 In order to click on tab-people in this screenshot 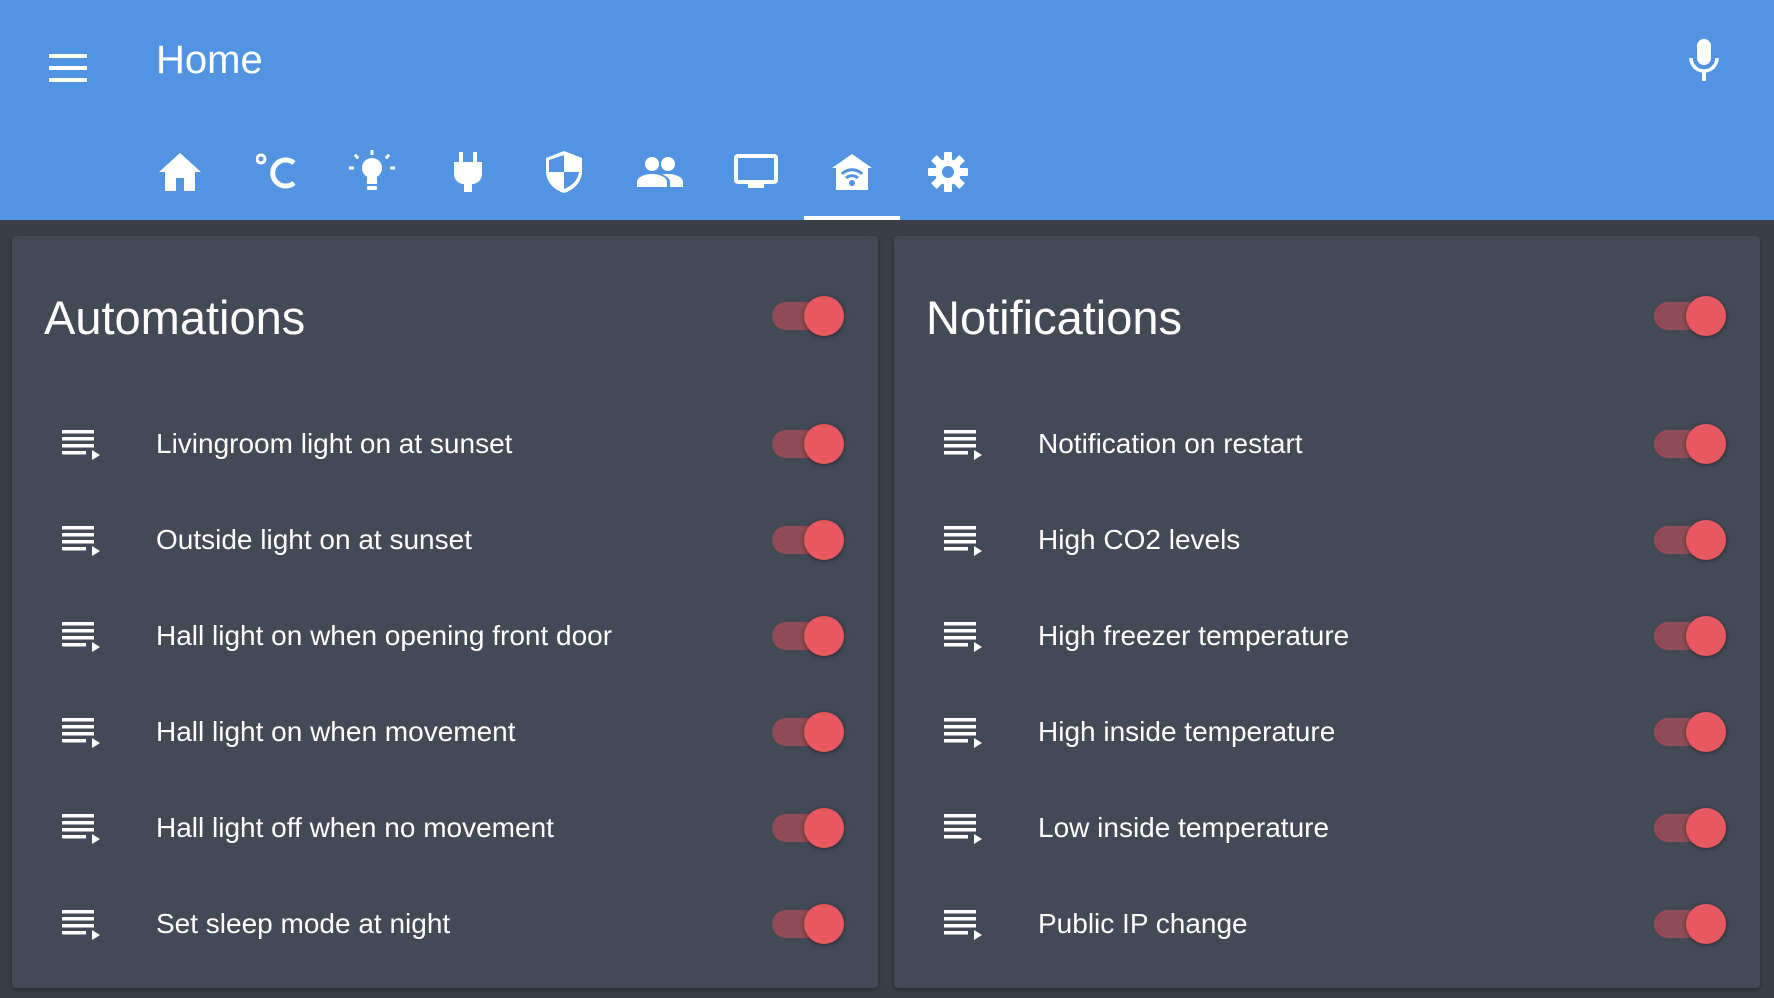, I will do `click(660, 172)`.